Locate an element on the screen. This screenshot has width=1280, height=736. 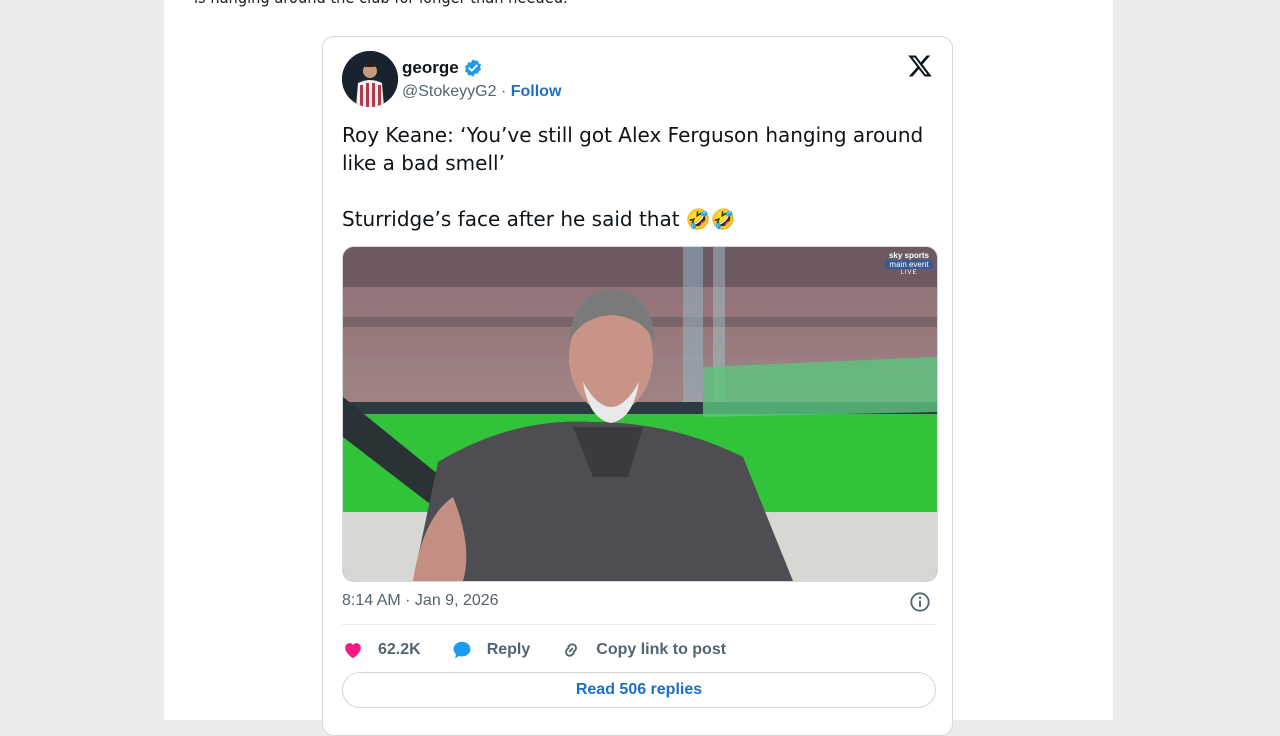
tweet-actions: 62.2K Reply Copy link to post is located at coordinates (549, 650).